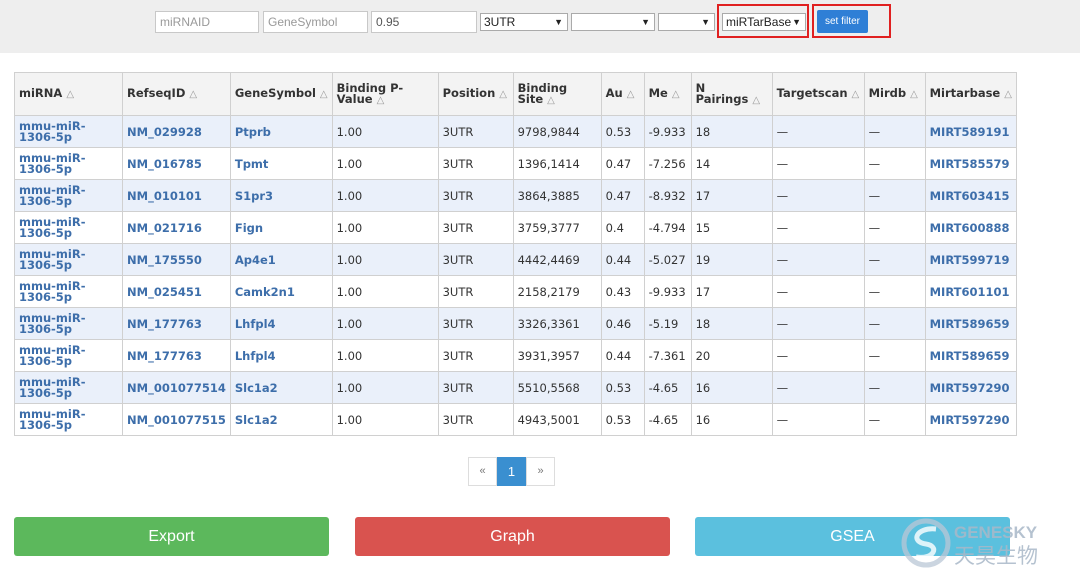 The image size is (1080, 575). Describe the element at coordinates (703, 355) in the screenshot. I see `n-pairings-value: 20` at that location.